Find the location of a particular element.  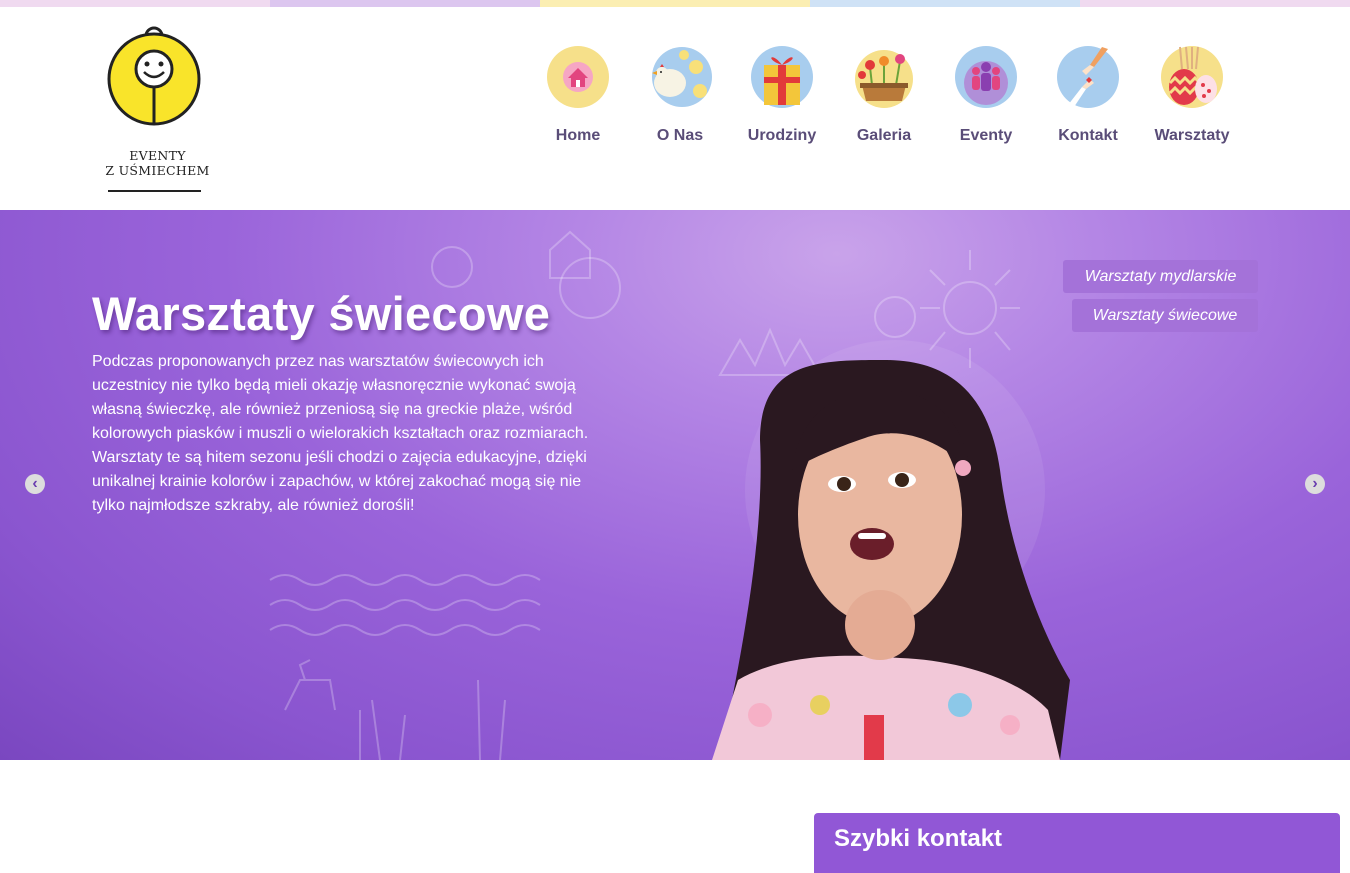

chevron-right-icon: › is located at coordinates (1315, 483).